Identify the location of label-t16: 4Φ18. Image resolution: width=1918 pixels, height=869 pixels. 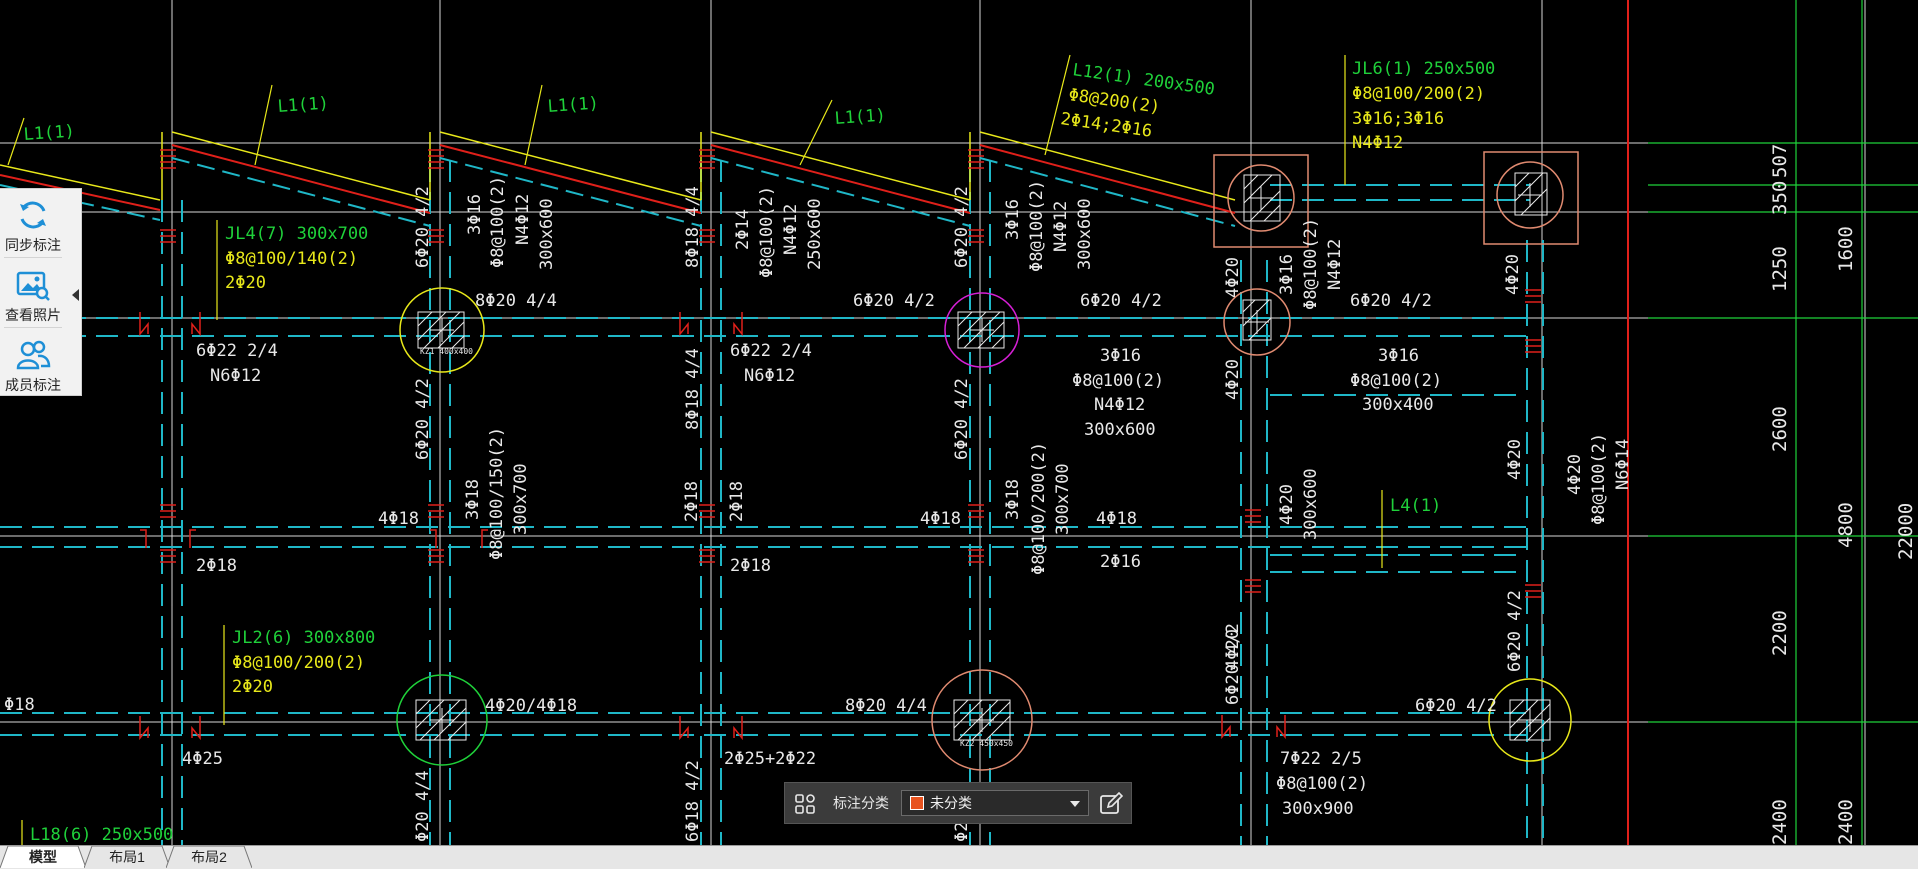
(398, 519).